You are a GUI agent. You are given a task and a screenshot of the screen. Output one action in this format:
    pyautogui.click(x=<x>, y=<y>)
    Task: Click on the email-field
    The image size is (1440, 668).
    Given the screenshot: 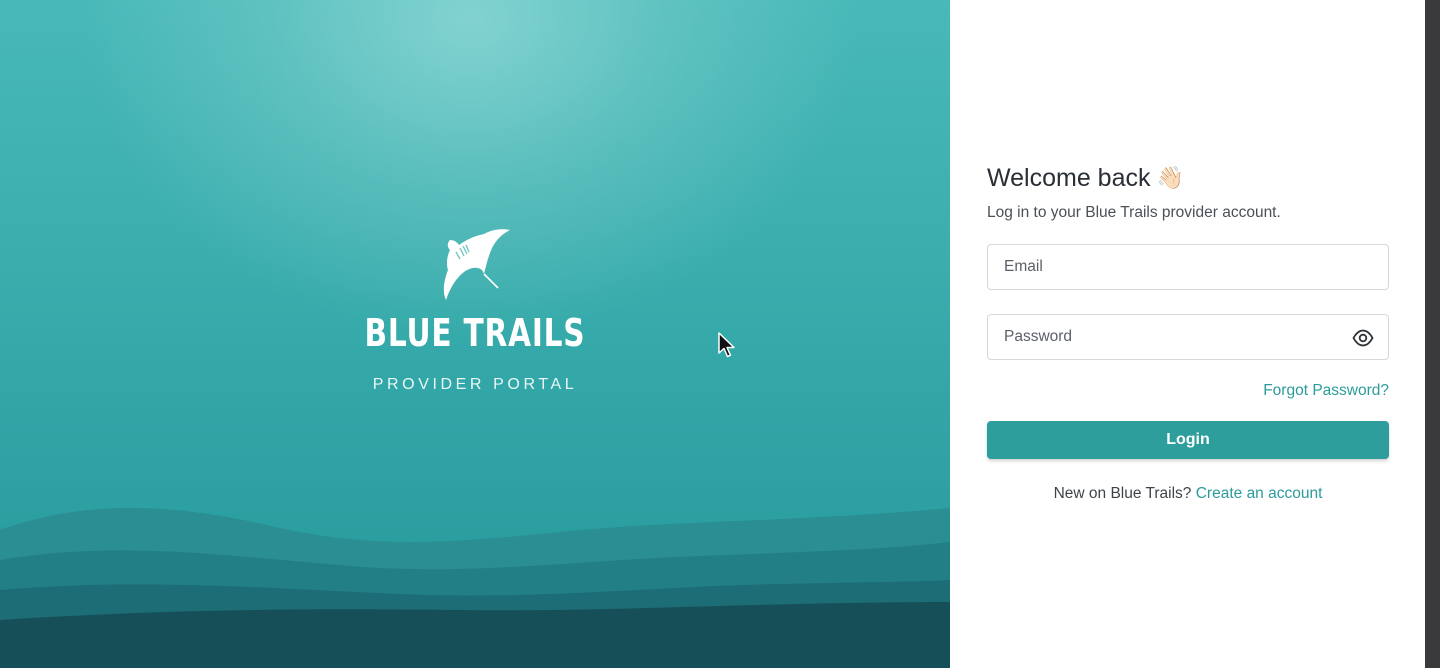 What is the action you would take?
    pyautogui.click(x=1188, y=267)
    